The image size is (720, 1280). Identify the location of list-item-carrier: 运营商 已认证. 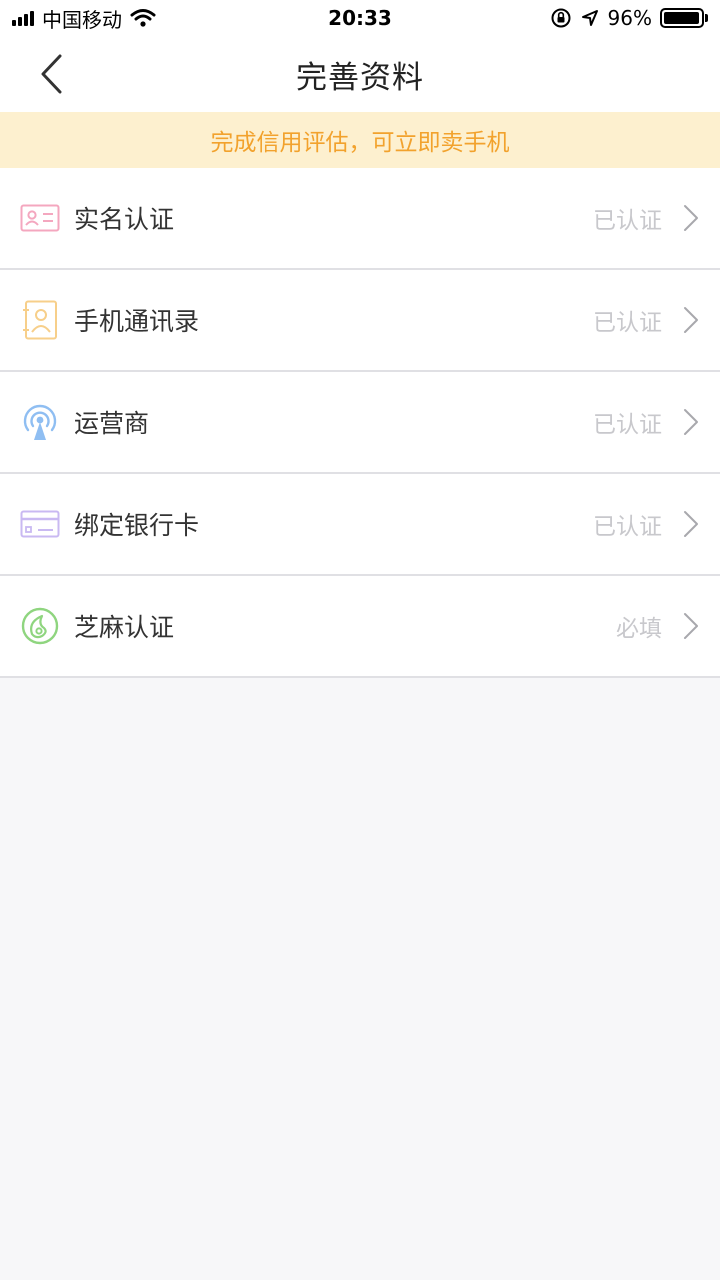
(360, 423).